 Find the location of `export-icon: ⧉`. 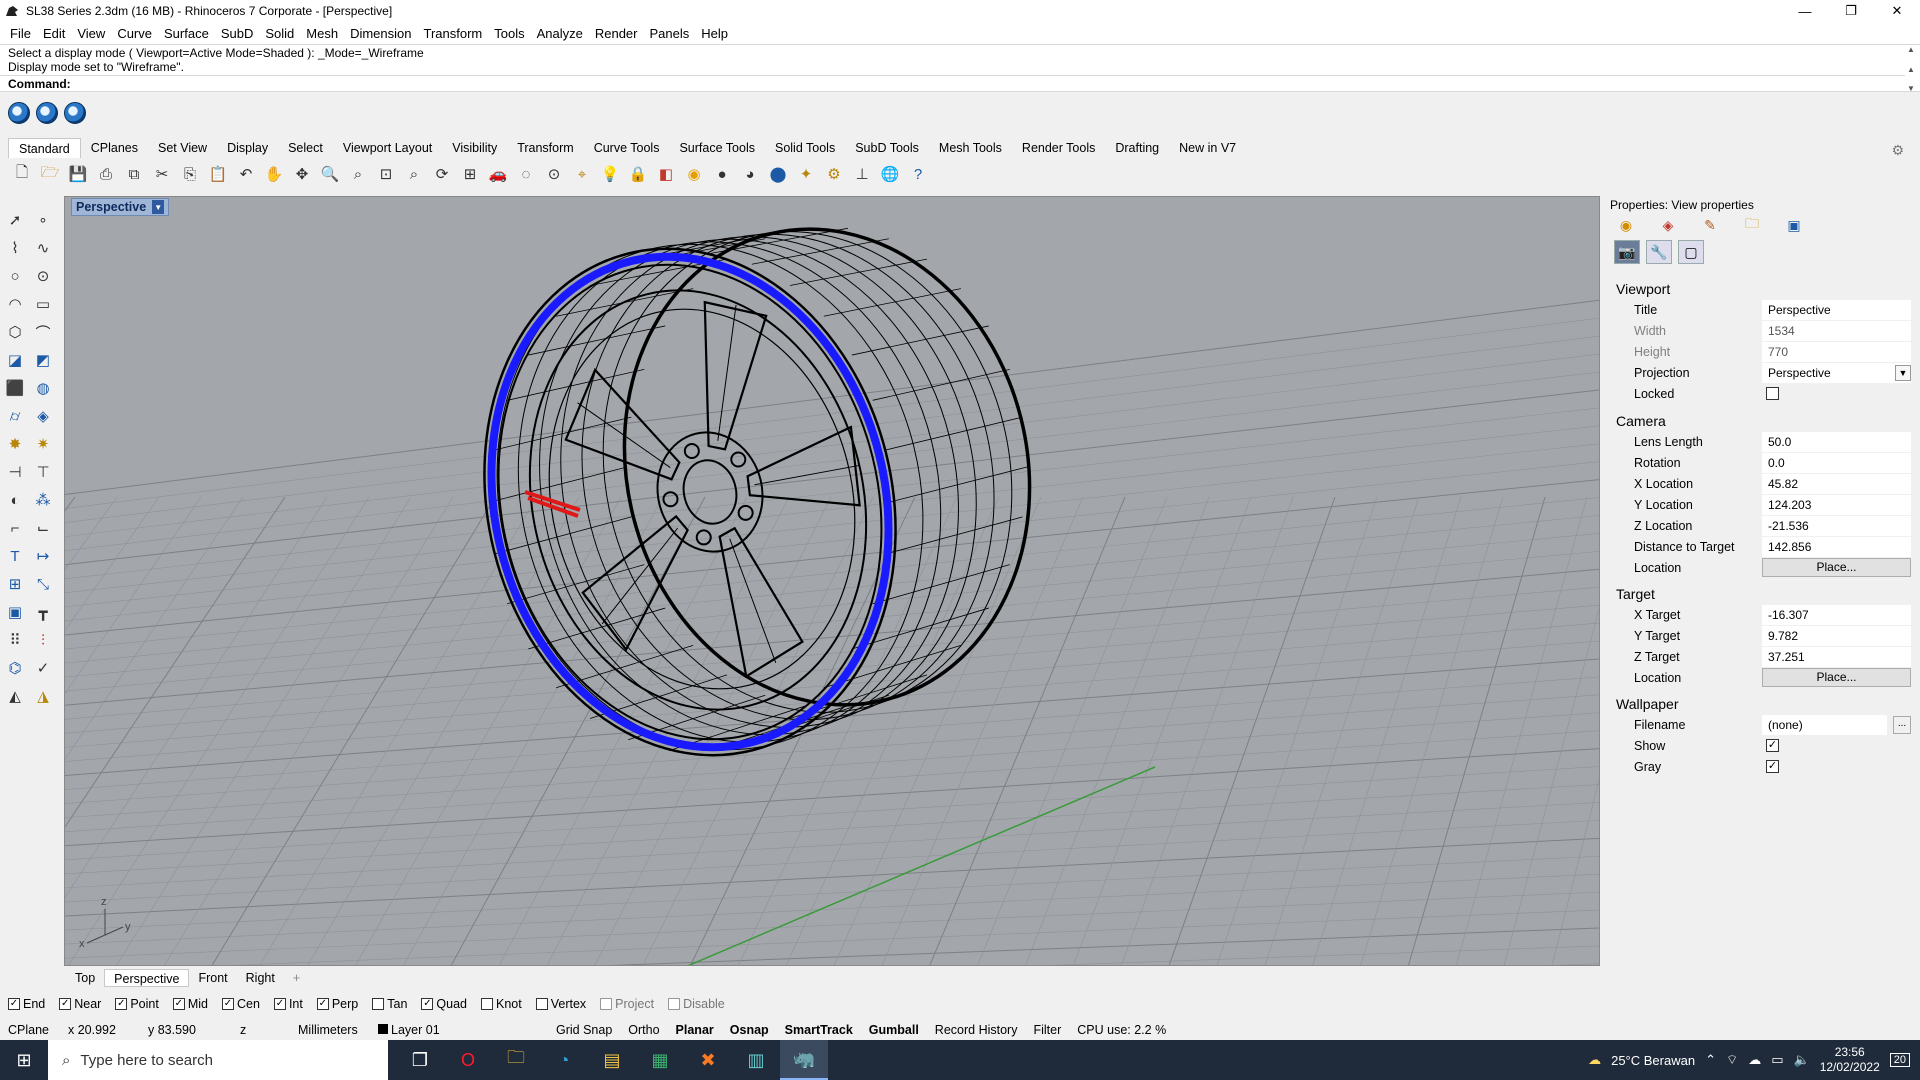

export-icon: ⧉ is located at coordinates (134, 174).